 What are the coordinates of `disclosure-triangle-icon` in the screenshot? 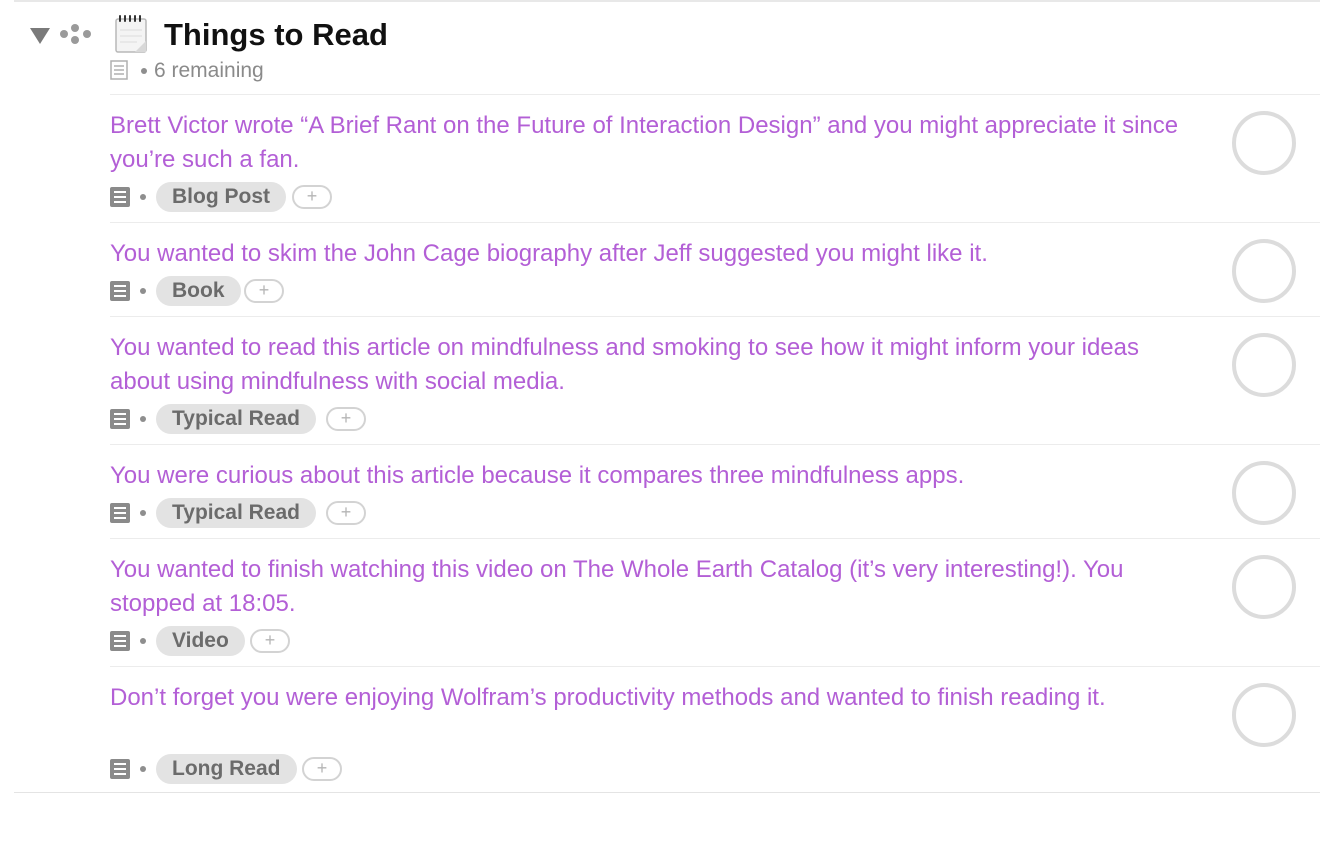 It's located at (40, 36).